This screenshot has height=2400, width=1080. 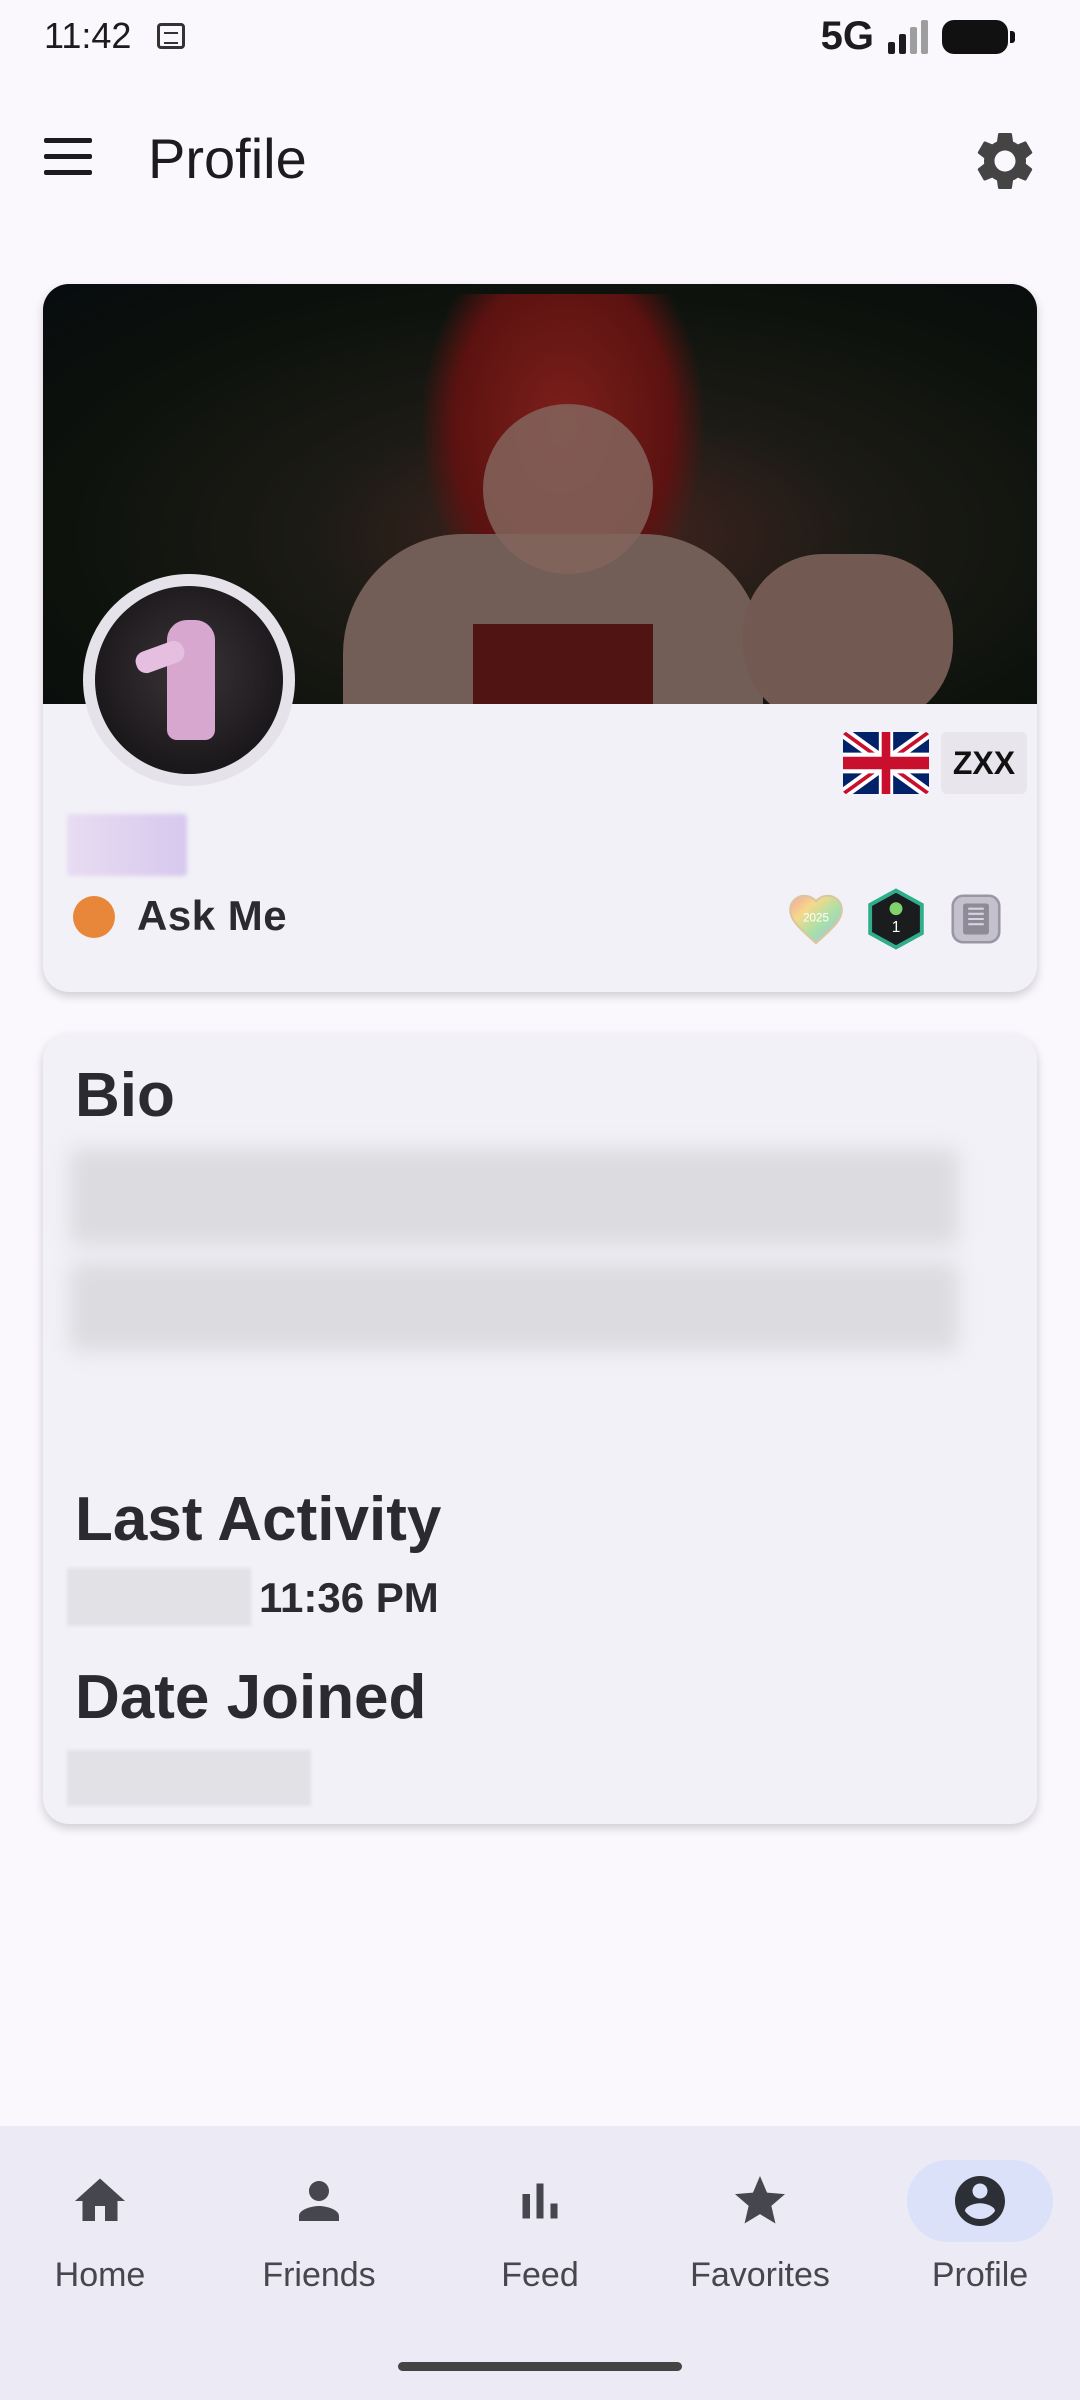 What do you see at coordinates (847, 36) in the screenshot?
I see `network-label: 5G` at bounding box center [847, 36].